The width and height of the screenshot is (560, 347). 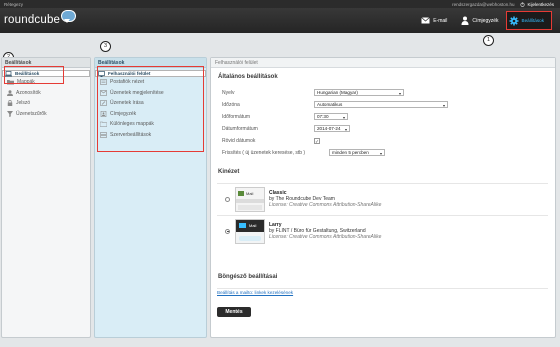 I want to click on logout-label: Kijelentkezés, so click(x=540, y=4).